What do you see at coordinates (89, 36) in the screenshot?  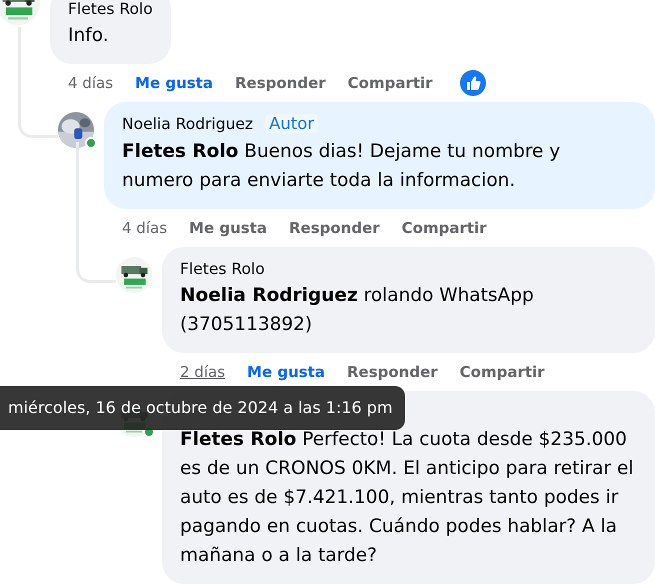 I see `comment-text: Info.` at bounding box center [89, 36].